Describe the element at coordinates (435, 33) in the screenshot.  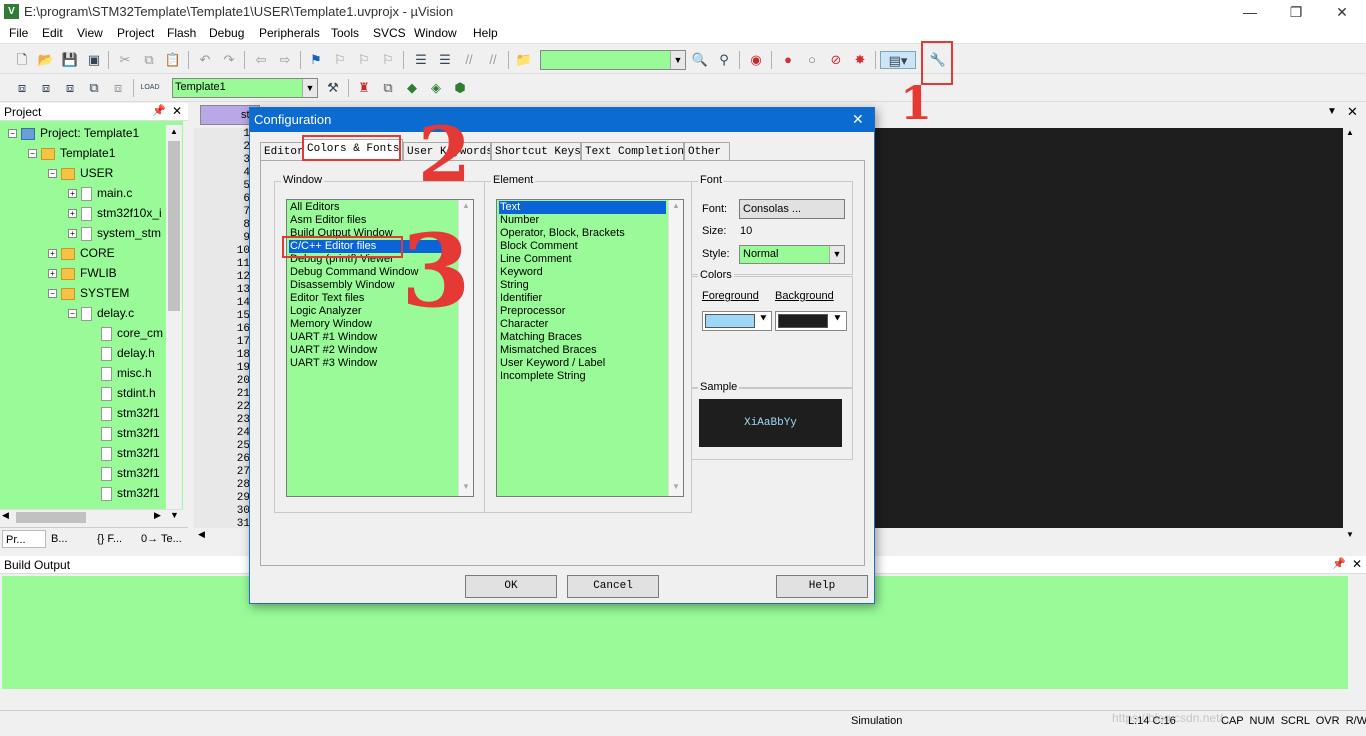
I see `menu-window: Window` at that location.